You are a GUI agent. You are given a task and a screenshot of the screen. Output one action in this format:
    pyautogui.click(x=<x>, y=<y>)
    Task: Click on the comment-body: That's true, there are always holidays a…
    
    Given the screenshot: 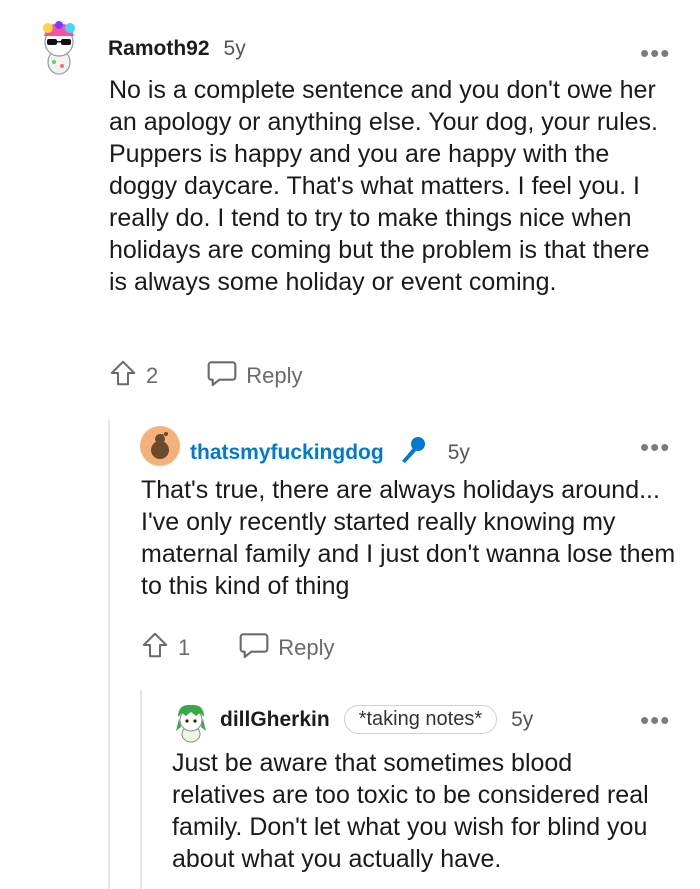 What is the action you would take?
    pyautogui.click(x=408, y=538)
    